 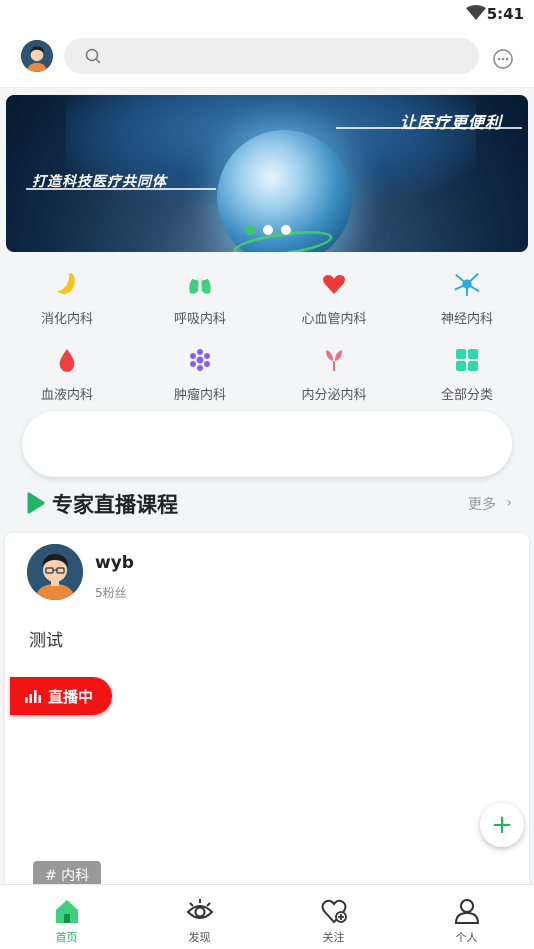 I want to click on message-icon, so click(x=503, y=59).